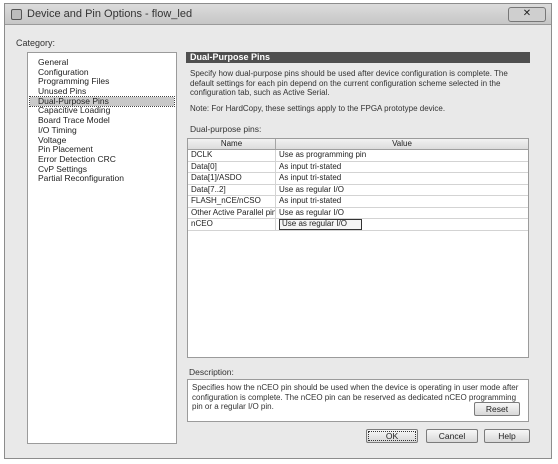 The height and width of the screenshot is (464, 558). Describe the element at coordinates (232, 189) in the screenshot. I see `pin-name-cell: Data[7..2]` at that location.